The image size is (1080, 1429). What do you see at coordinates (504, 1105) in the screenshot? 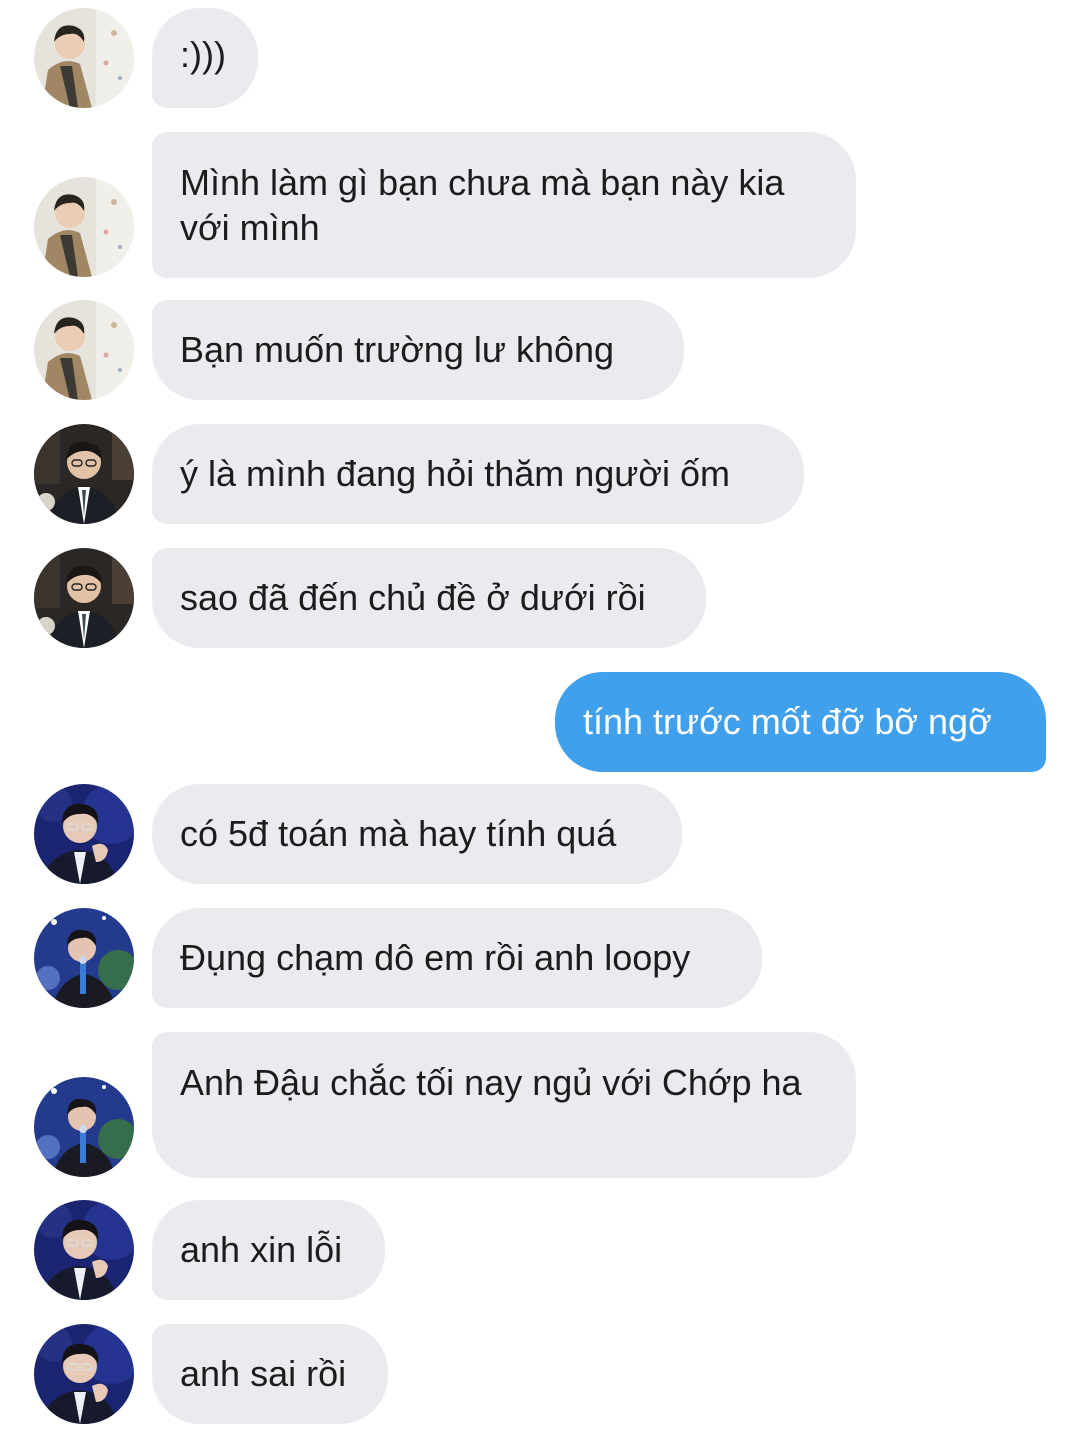
I see `message-bubble: Anh Đậu chắc tối nay ngủ với Chớp ha` at bounding box center [504, 1105].